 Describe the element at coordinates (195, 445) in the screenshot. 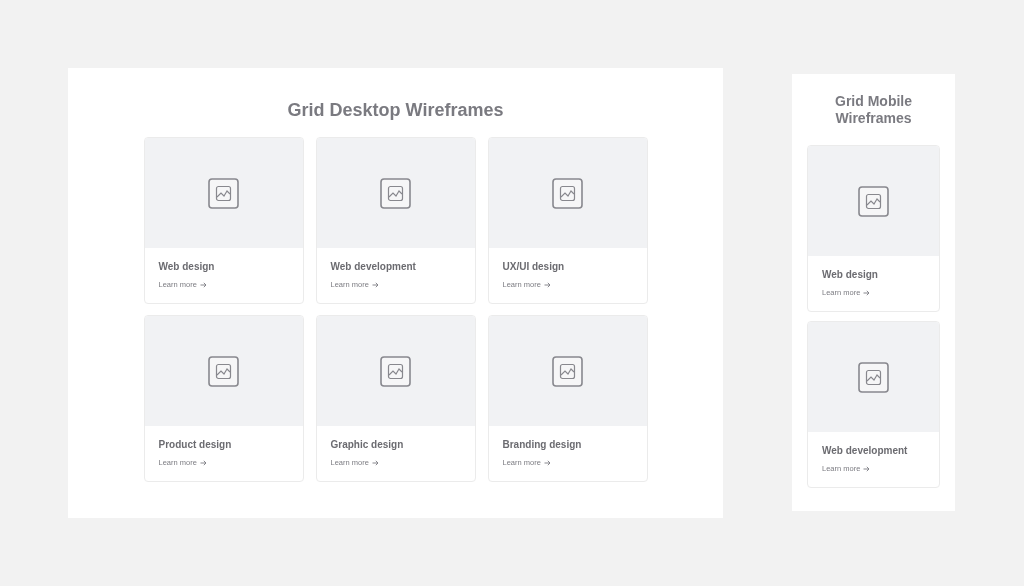

I see `card-title: Product design` at that location.